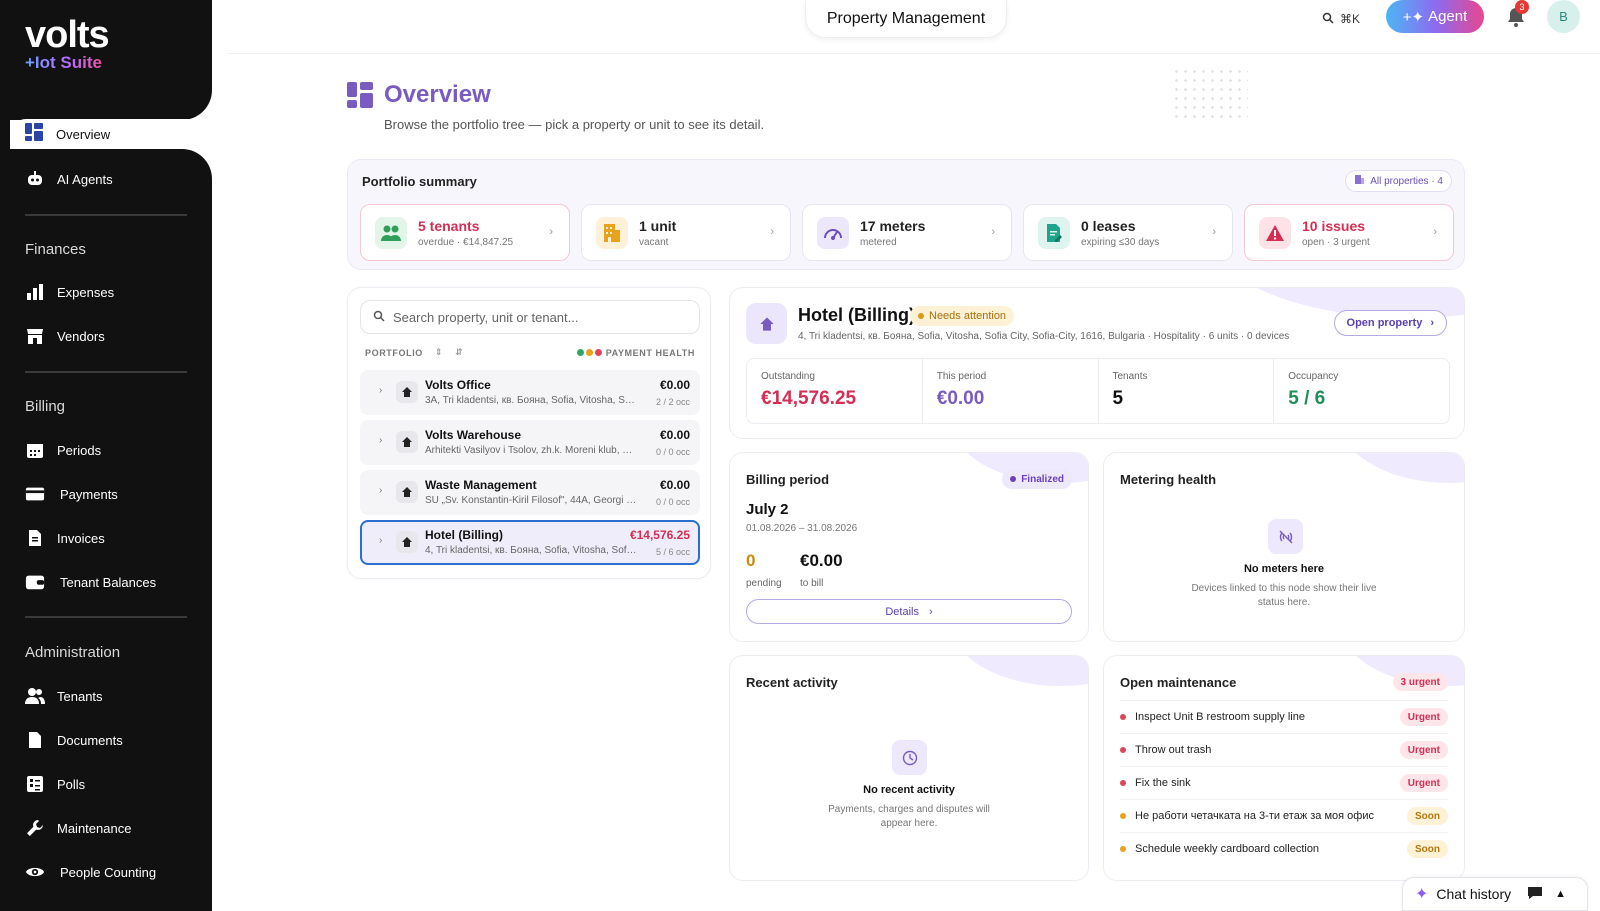 This screenshot has height=911, width=1600. Describe the element at coordinates (961, 376) in the screenshot. I see `stat-label: This period` at that location.